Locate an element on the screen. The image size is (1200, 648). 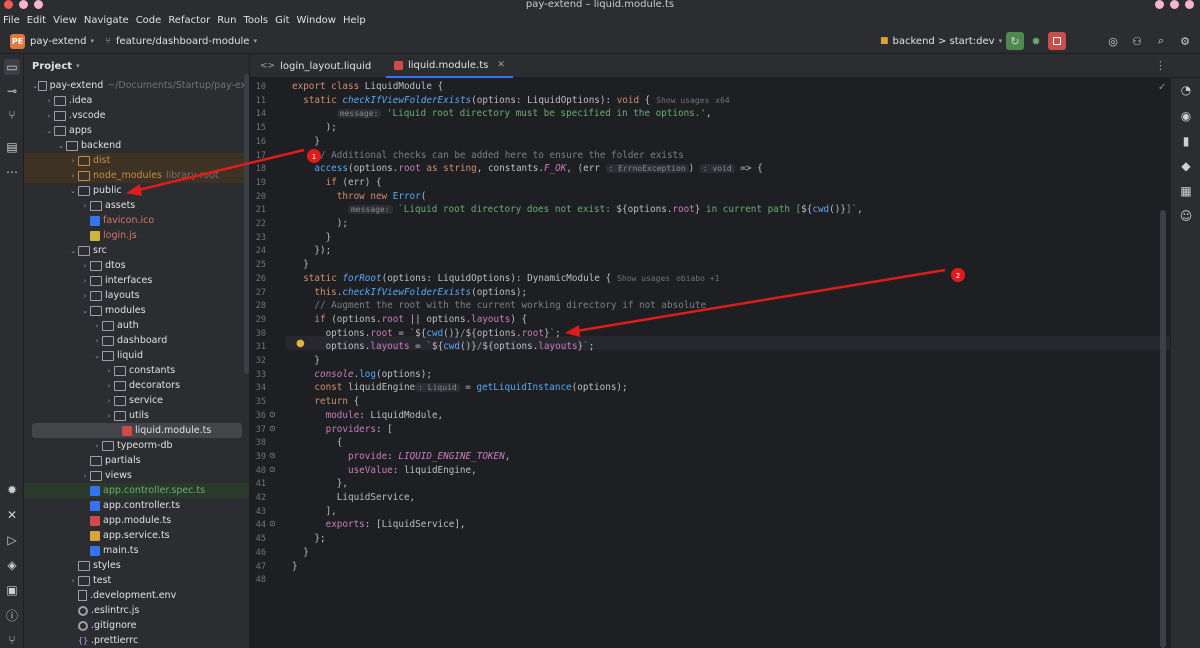
menu-file: File is located at coordinates (11, 20).